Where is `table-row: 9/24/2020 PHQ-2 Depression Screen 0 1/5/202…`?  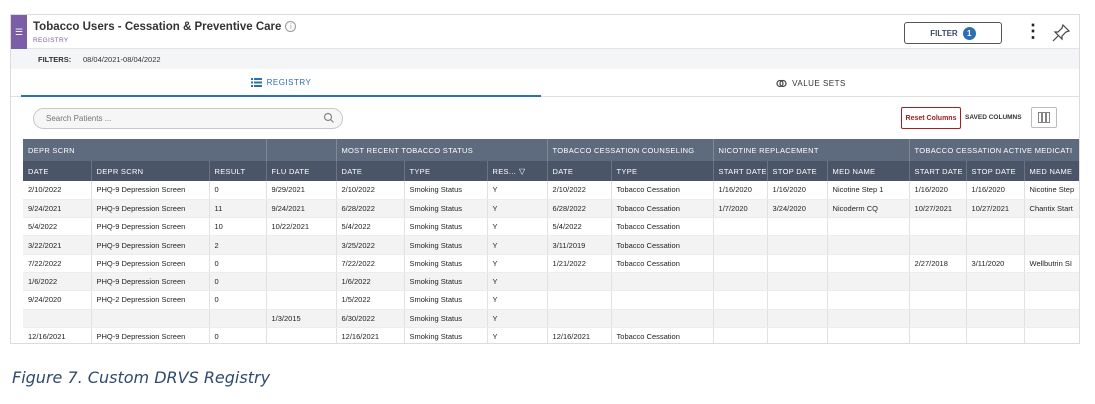 table-row: 9/24/2020 PHQ-2 Depression Screen 0 1/5/202… is located at coordinates (551, 300).